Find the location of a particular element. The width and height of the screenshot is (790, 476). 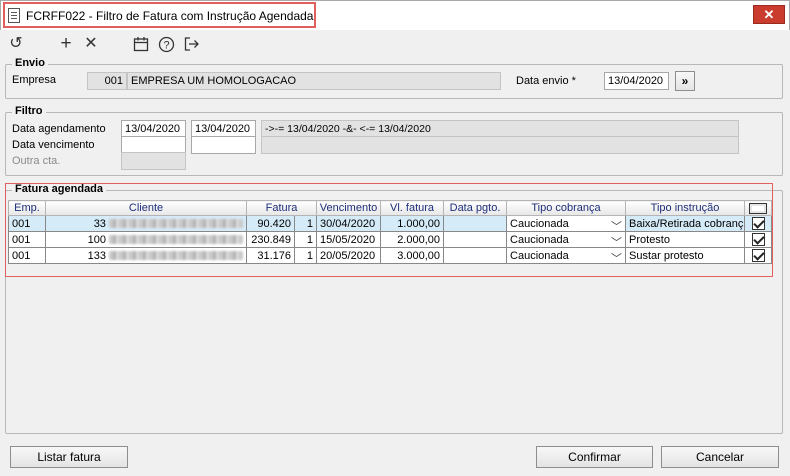

col-header-tipo-instrucao: Tipo instrução is located at coordinates (685, 208).